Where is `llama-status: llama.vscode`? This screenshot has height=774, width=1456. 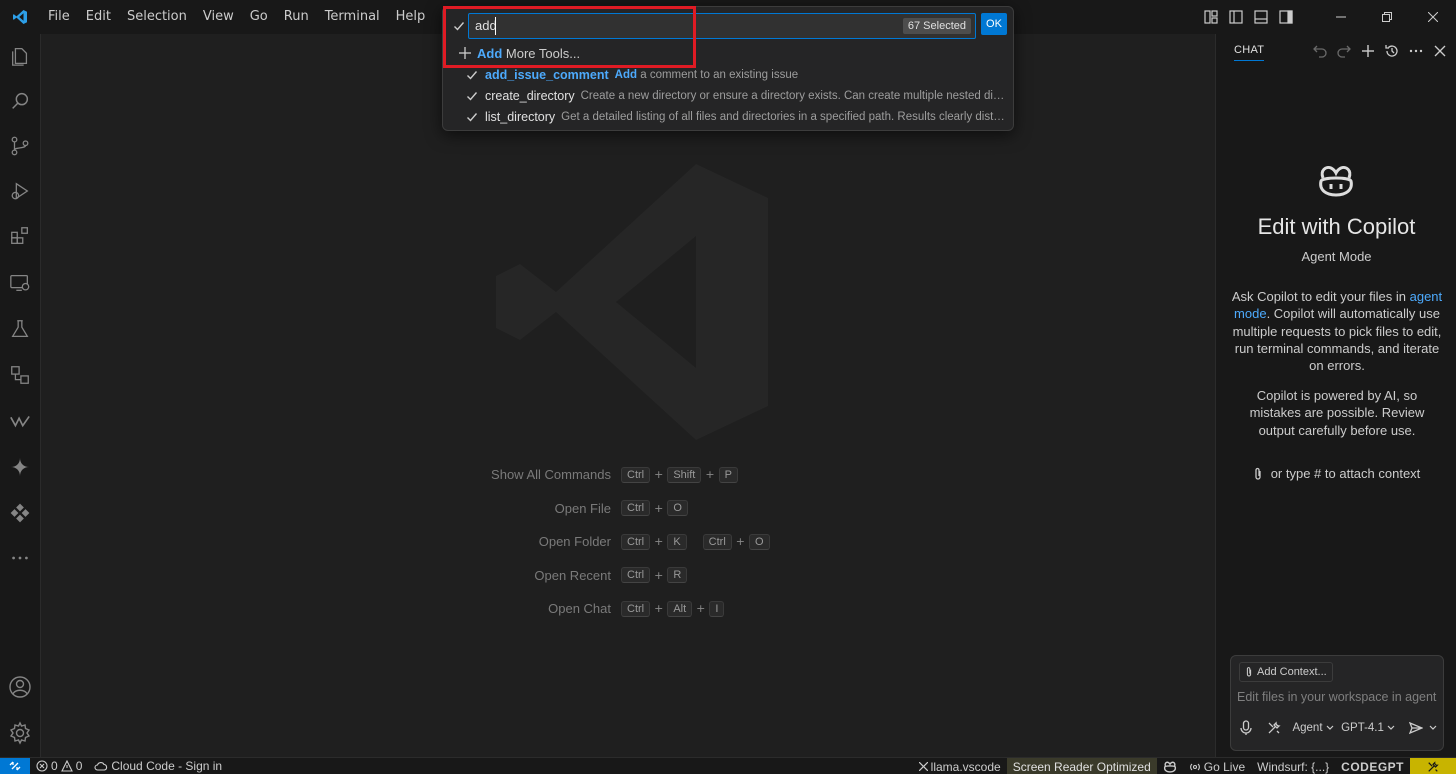 llama-status: llama.vscode is located at coordinates (960, 766).